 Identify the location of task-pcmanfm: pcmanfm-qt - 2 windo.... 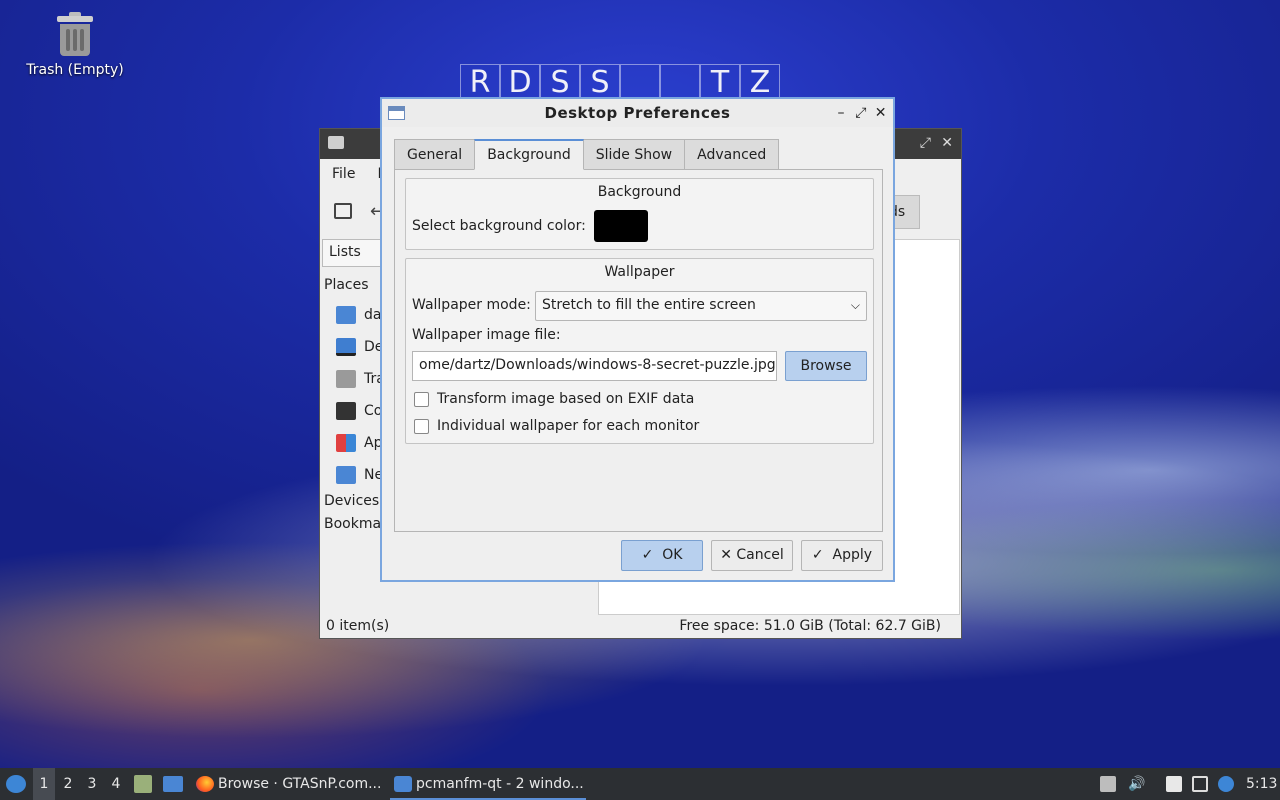
(488, 784).